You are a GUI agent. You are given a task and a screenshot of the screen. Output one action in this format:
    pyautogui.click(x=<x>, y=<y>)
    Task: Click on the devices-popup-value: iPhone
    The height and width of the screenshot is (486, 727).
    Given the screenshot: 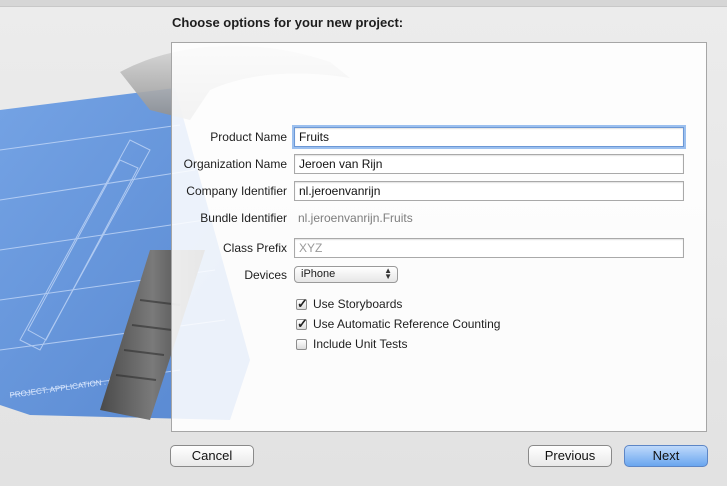 What is the action you would take?
    pyautogui.click(x=318, y=274)
    